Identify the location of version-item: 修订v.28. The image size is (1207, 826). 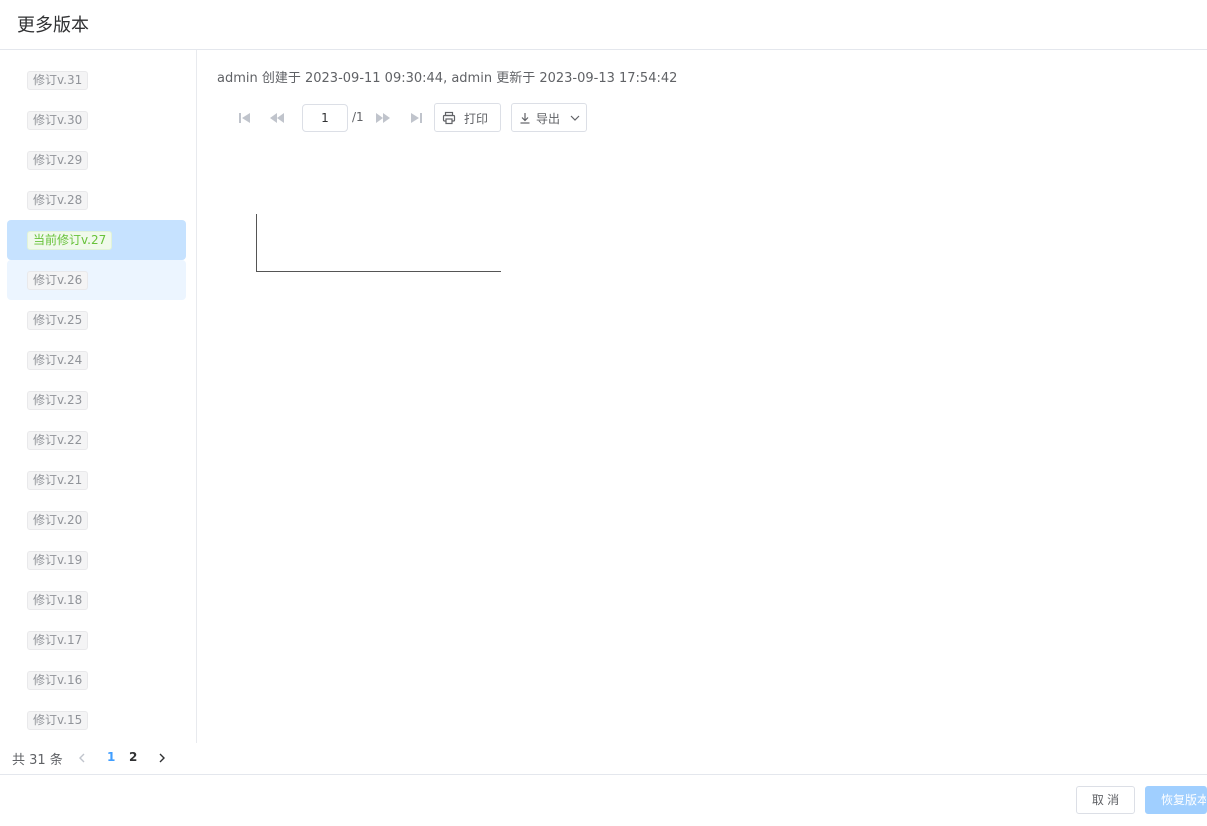
(96, 200).